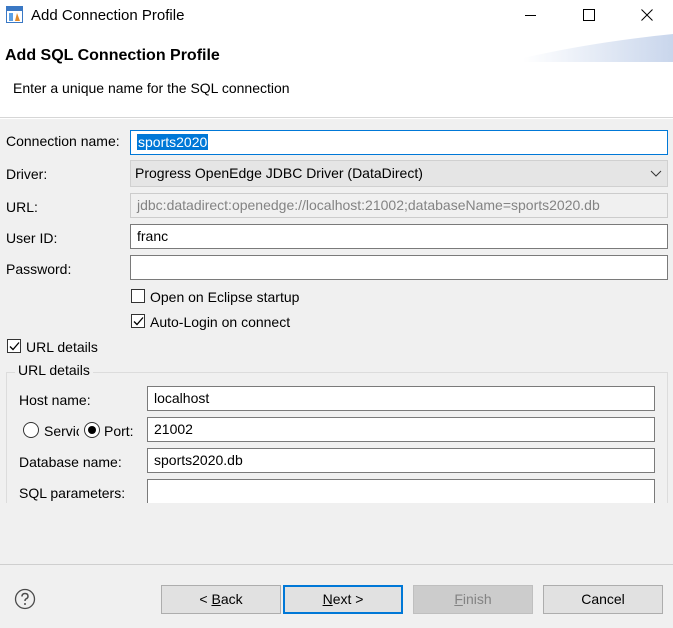 The width and height of the screenshot is (673, 628). Describe the element at coordinates (198, 460) in the screenshot. I see `database-name-value: sports2020.db` at that location.